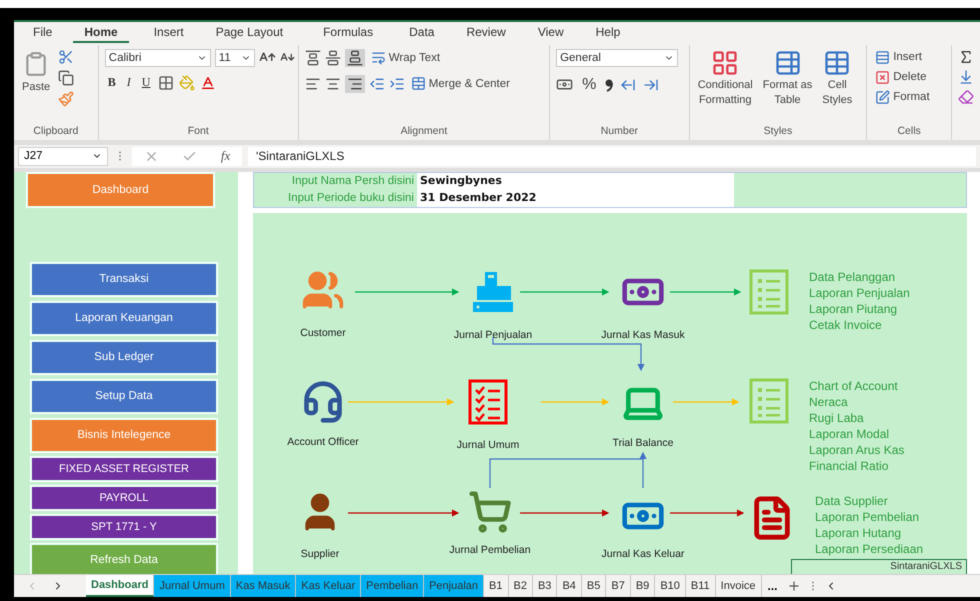 The width and height of the screenshot is (980, 601). I want to click on sheet-tab: B2, so click(520, 586).